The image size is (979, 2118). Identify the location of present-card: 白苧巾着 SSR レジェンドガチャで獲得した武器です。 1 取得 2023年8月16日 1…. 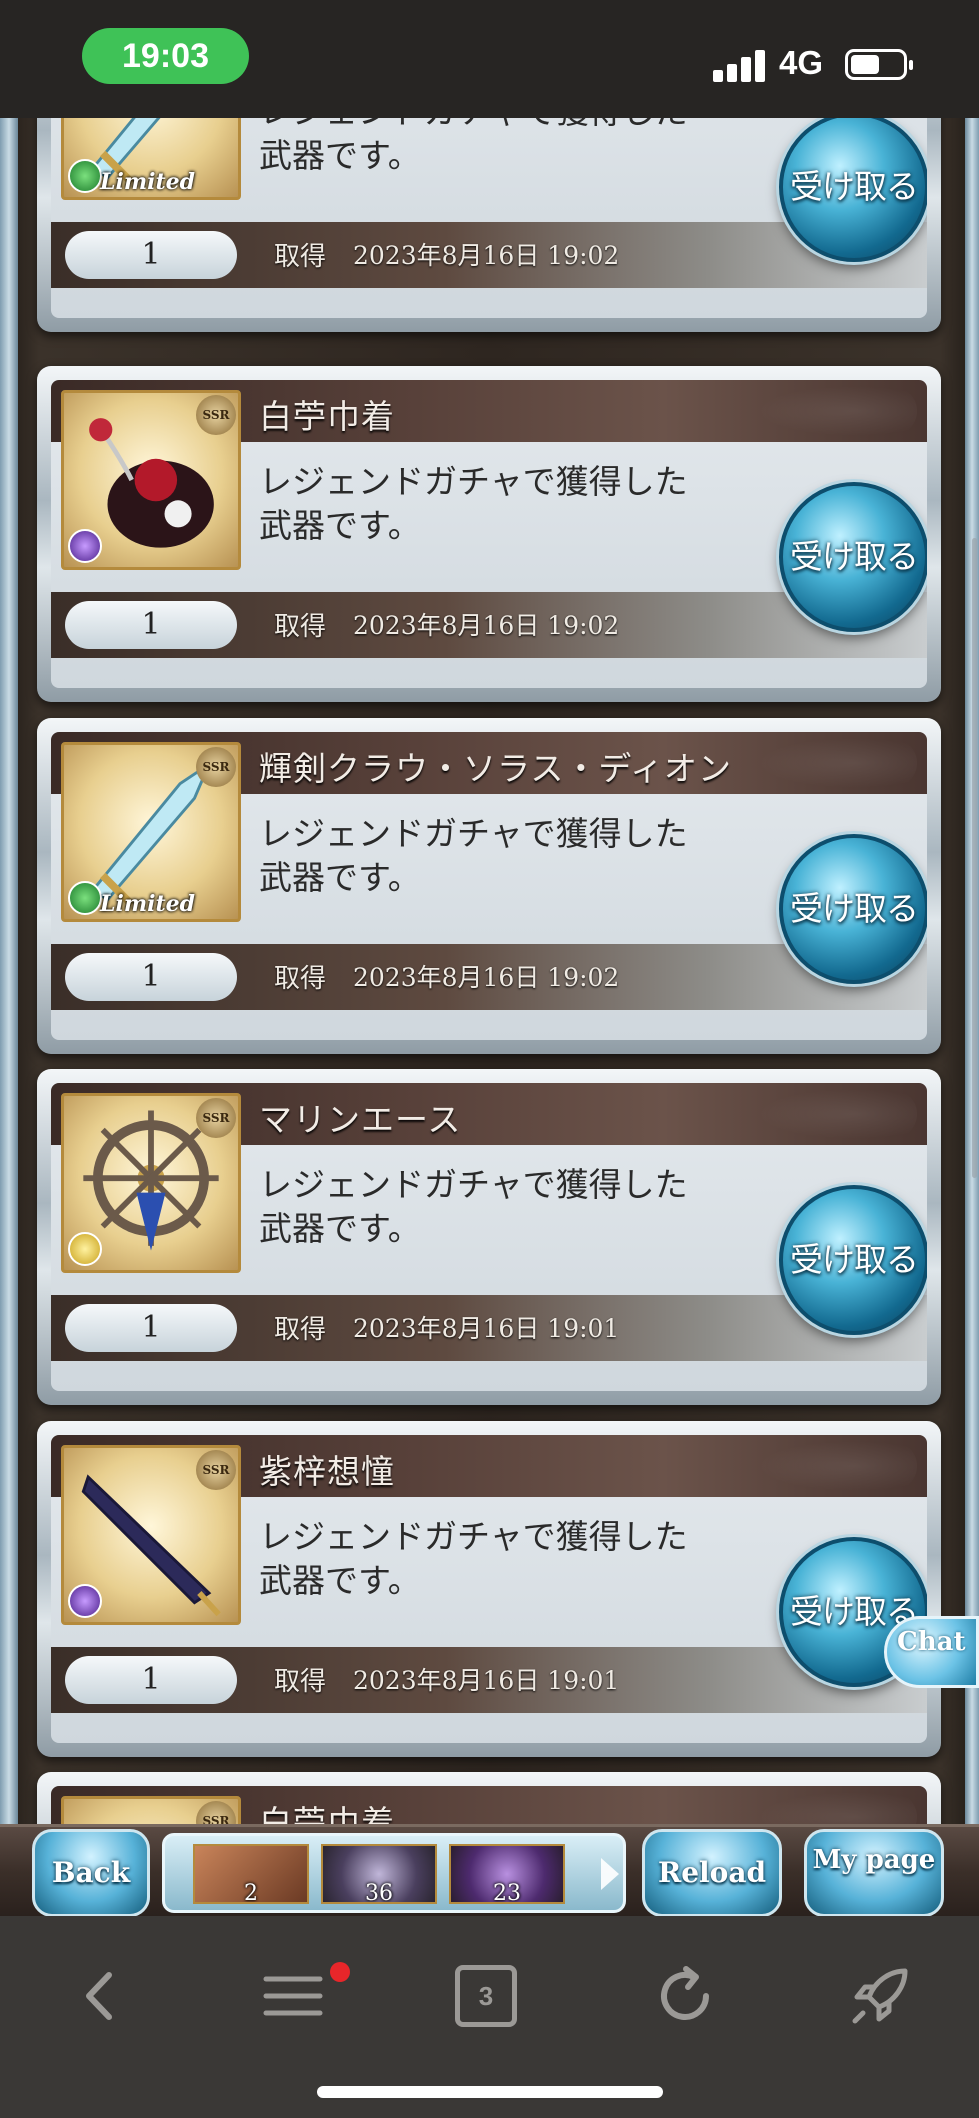
(489, 534).